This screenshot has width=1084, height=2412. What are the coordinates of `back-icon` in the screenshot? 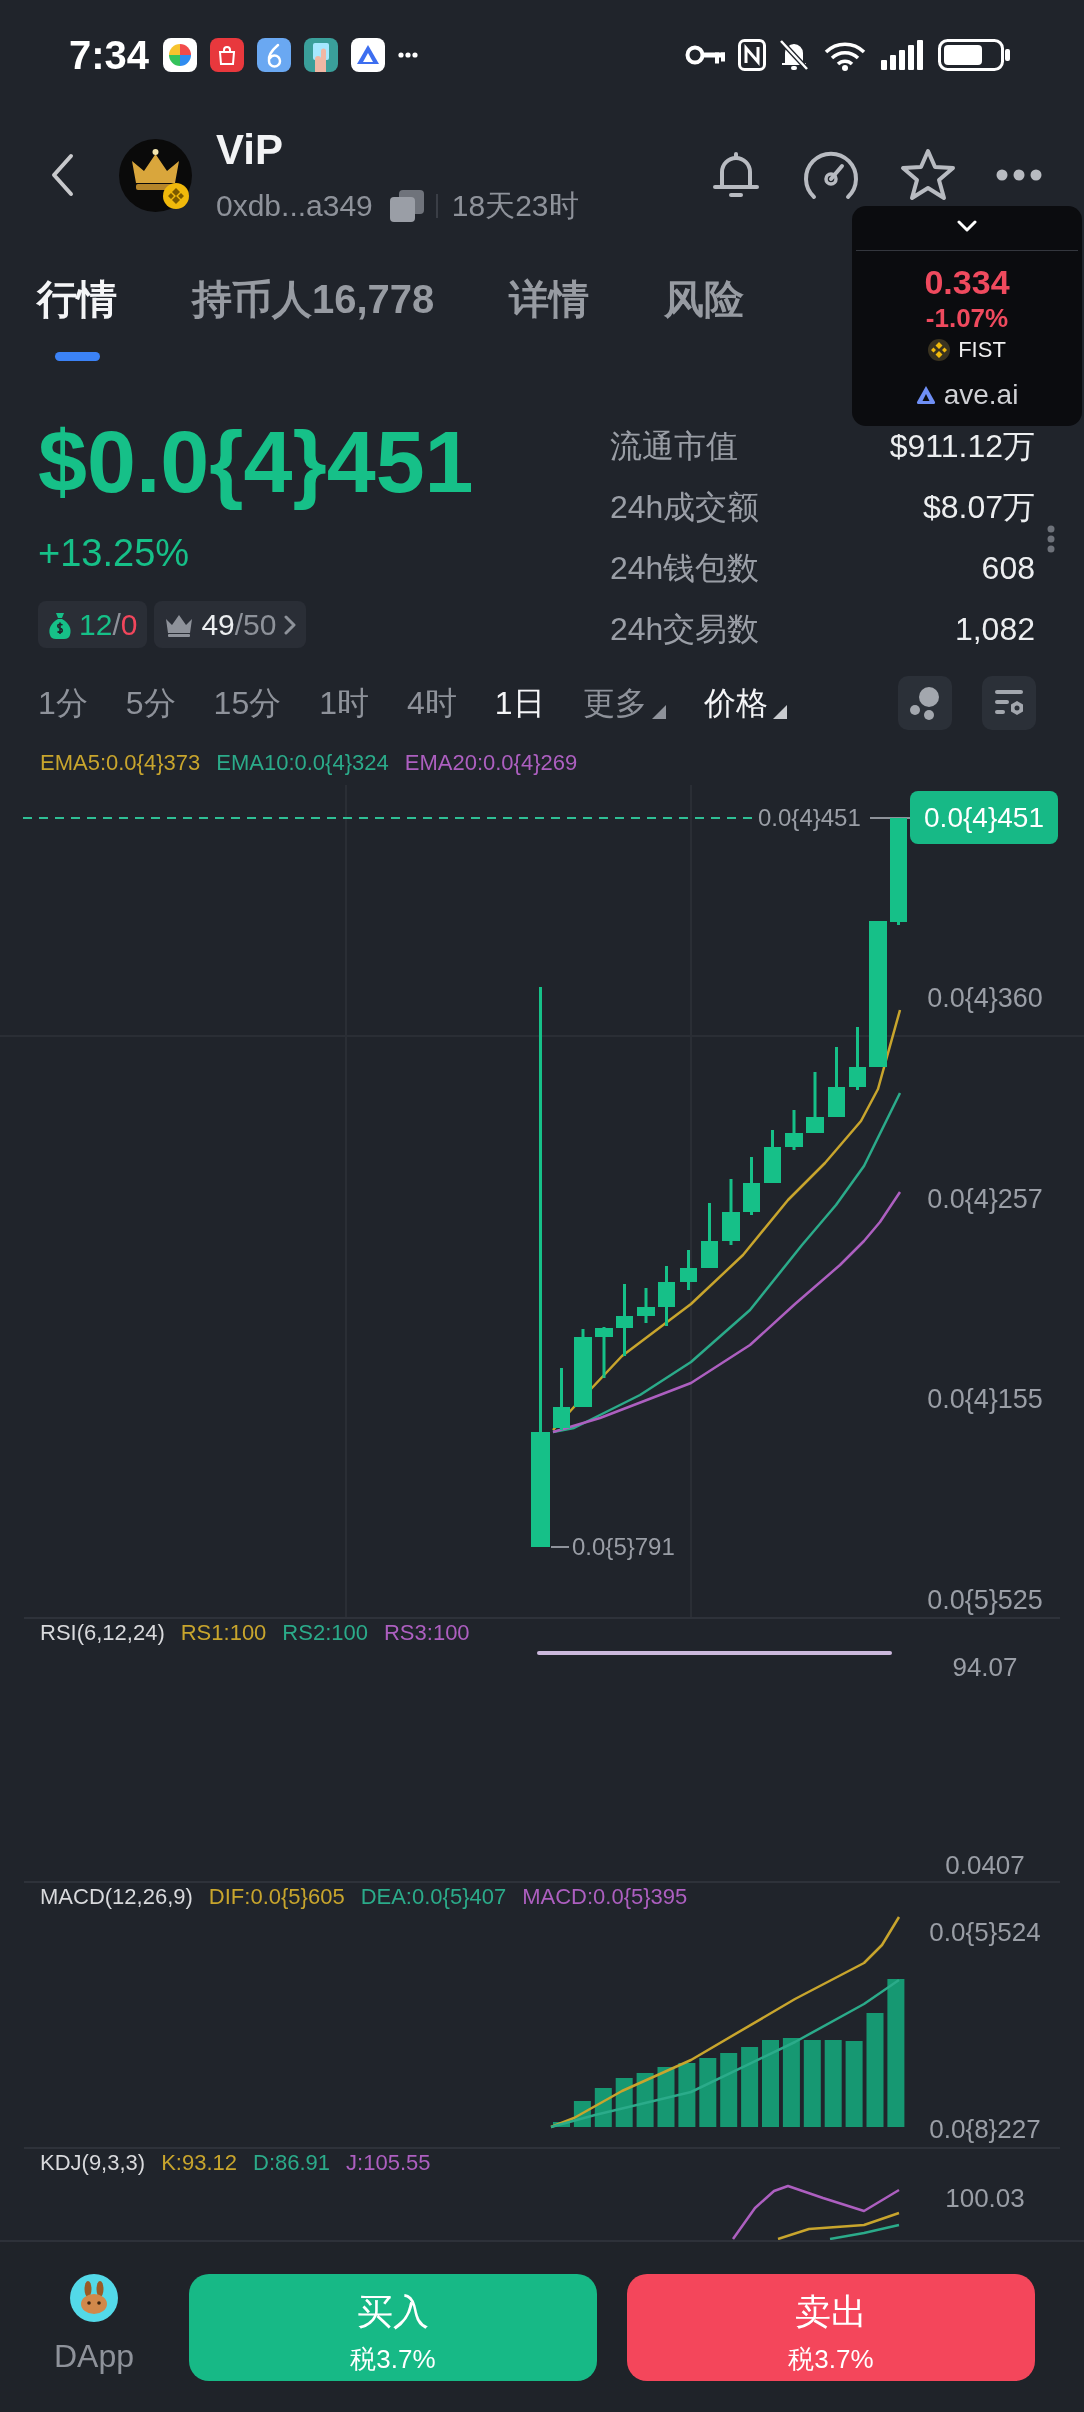 It's located at (62, 175).